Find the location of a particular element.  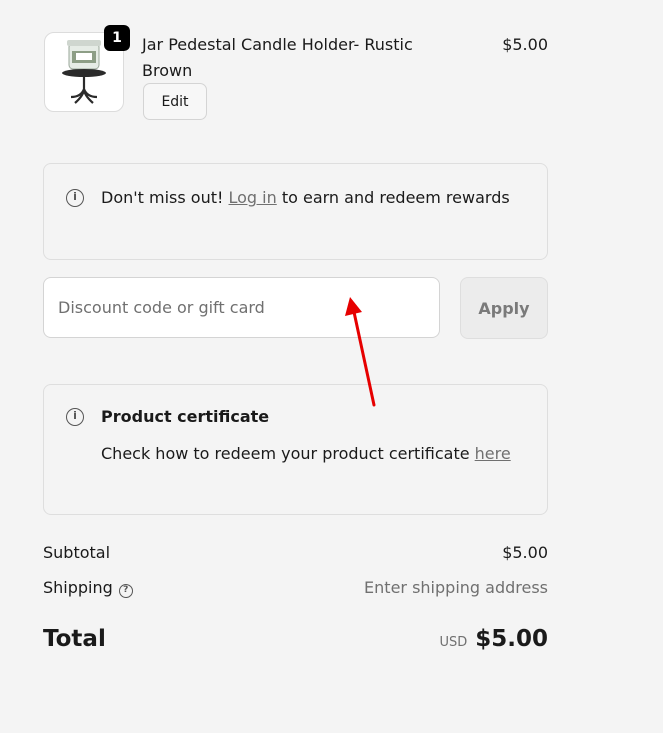

rewards-text-after: to earn and redeem rewards is located at coordinates (393, 197).